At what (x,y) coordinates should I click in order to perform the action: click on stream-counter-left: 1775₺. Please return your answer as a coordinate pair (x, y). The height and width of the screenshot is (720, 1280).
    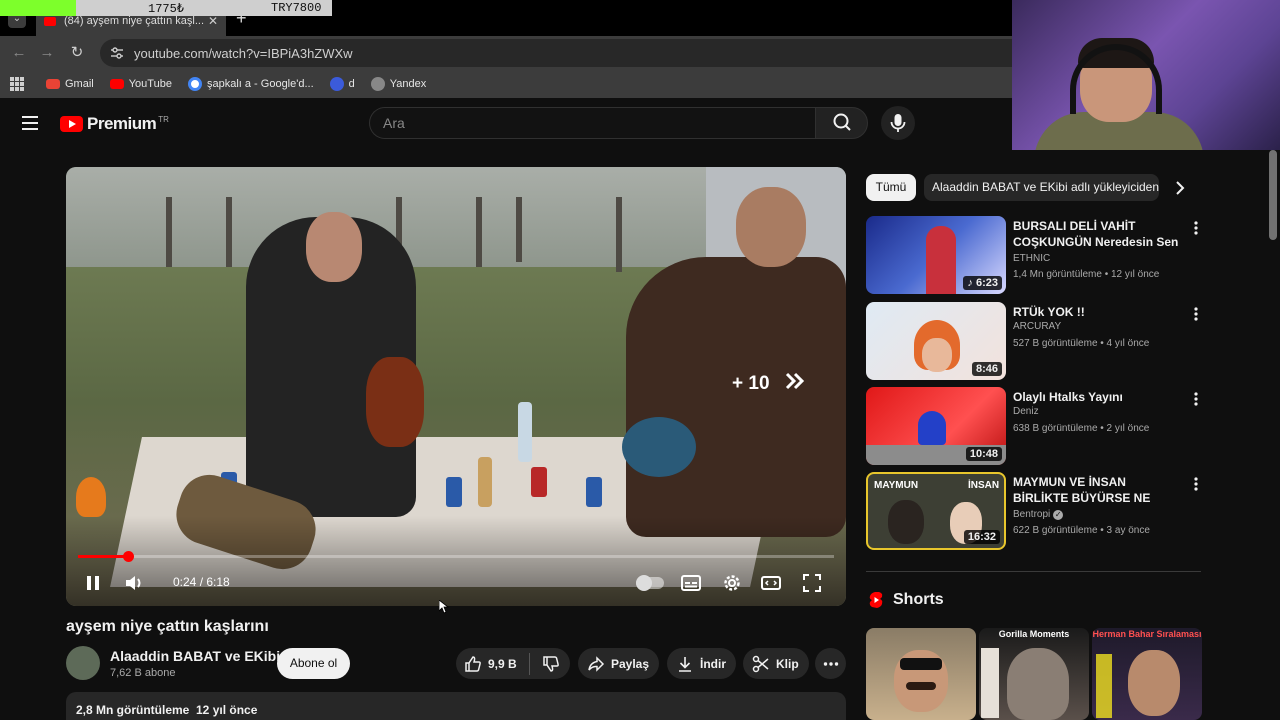
    Looking at the image, I should click on (166, 9).